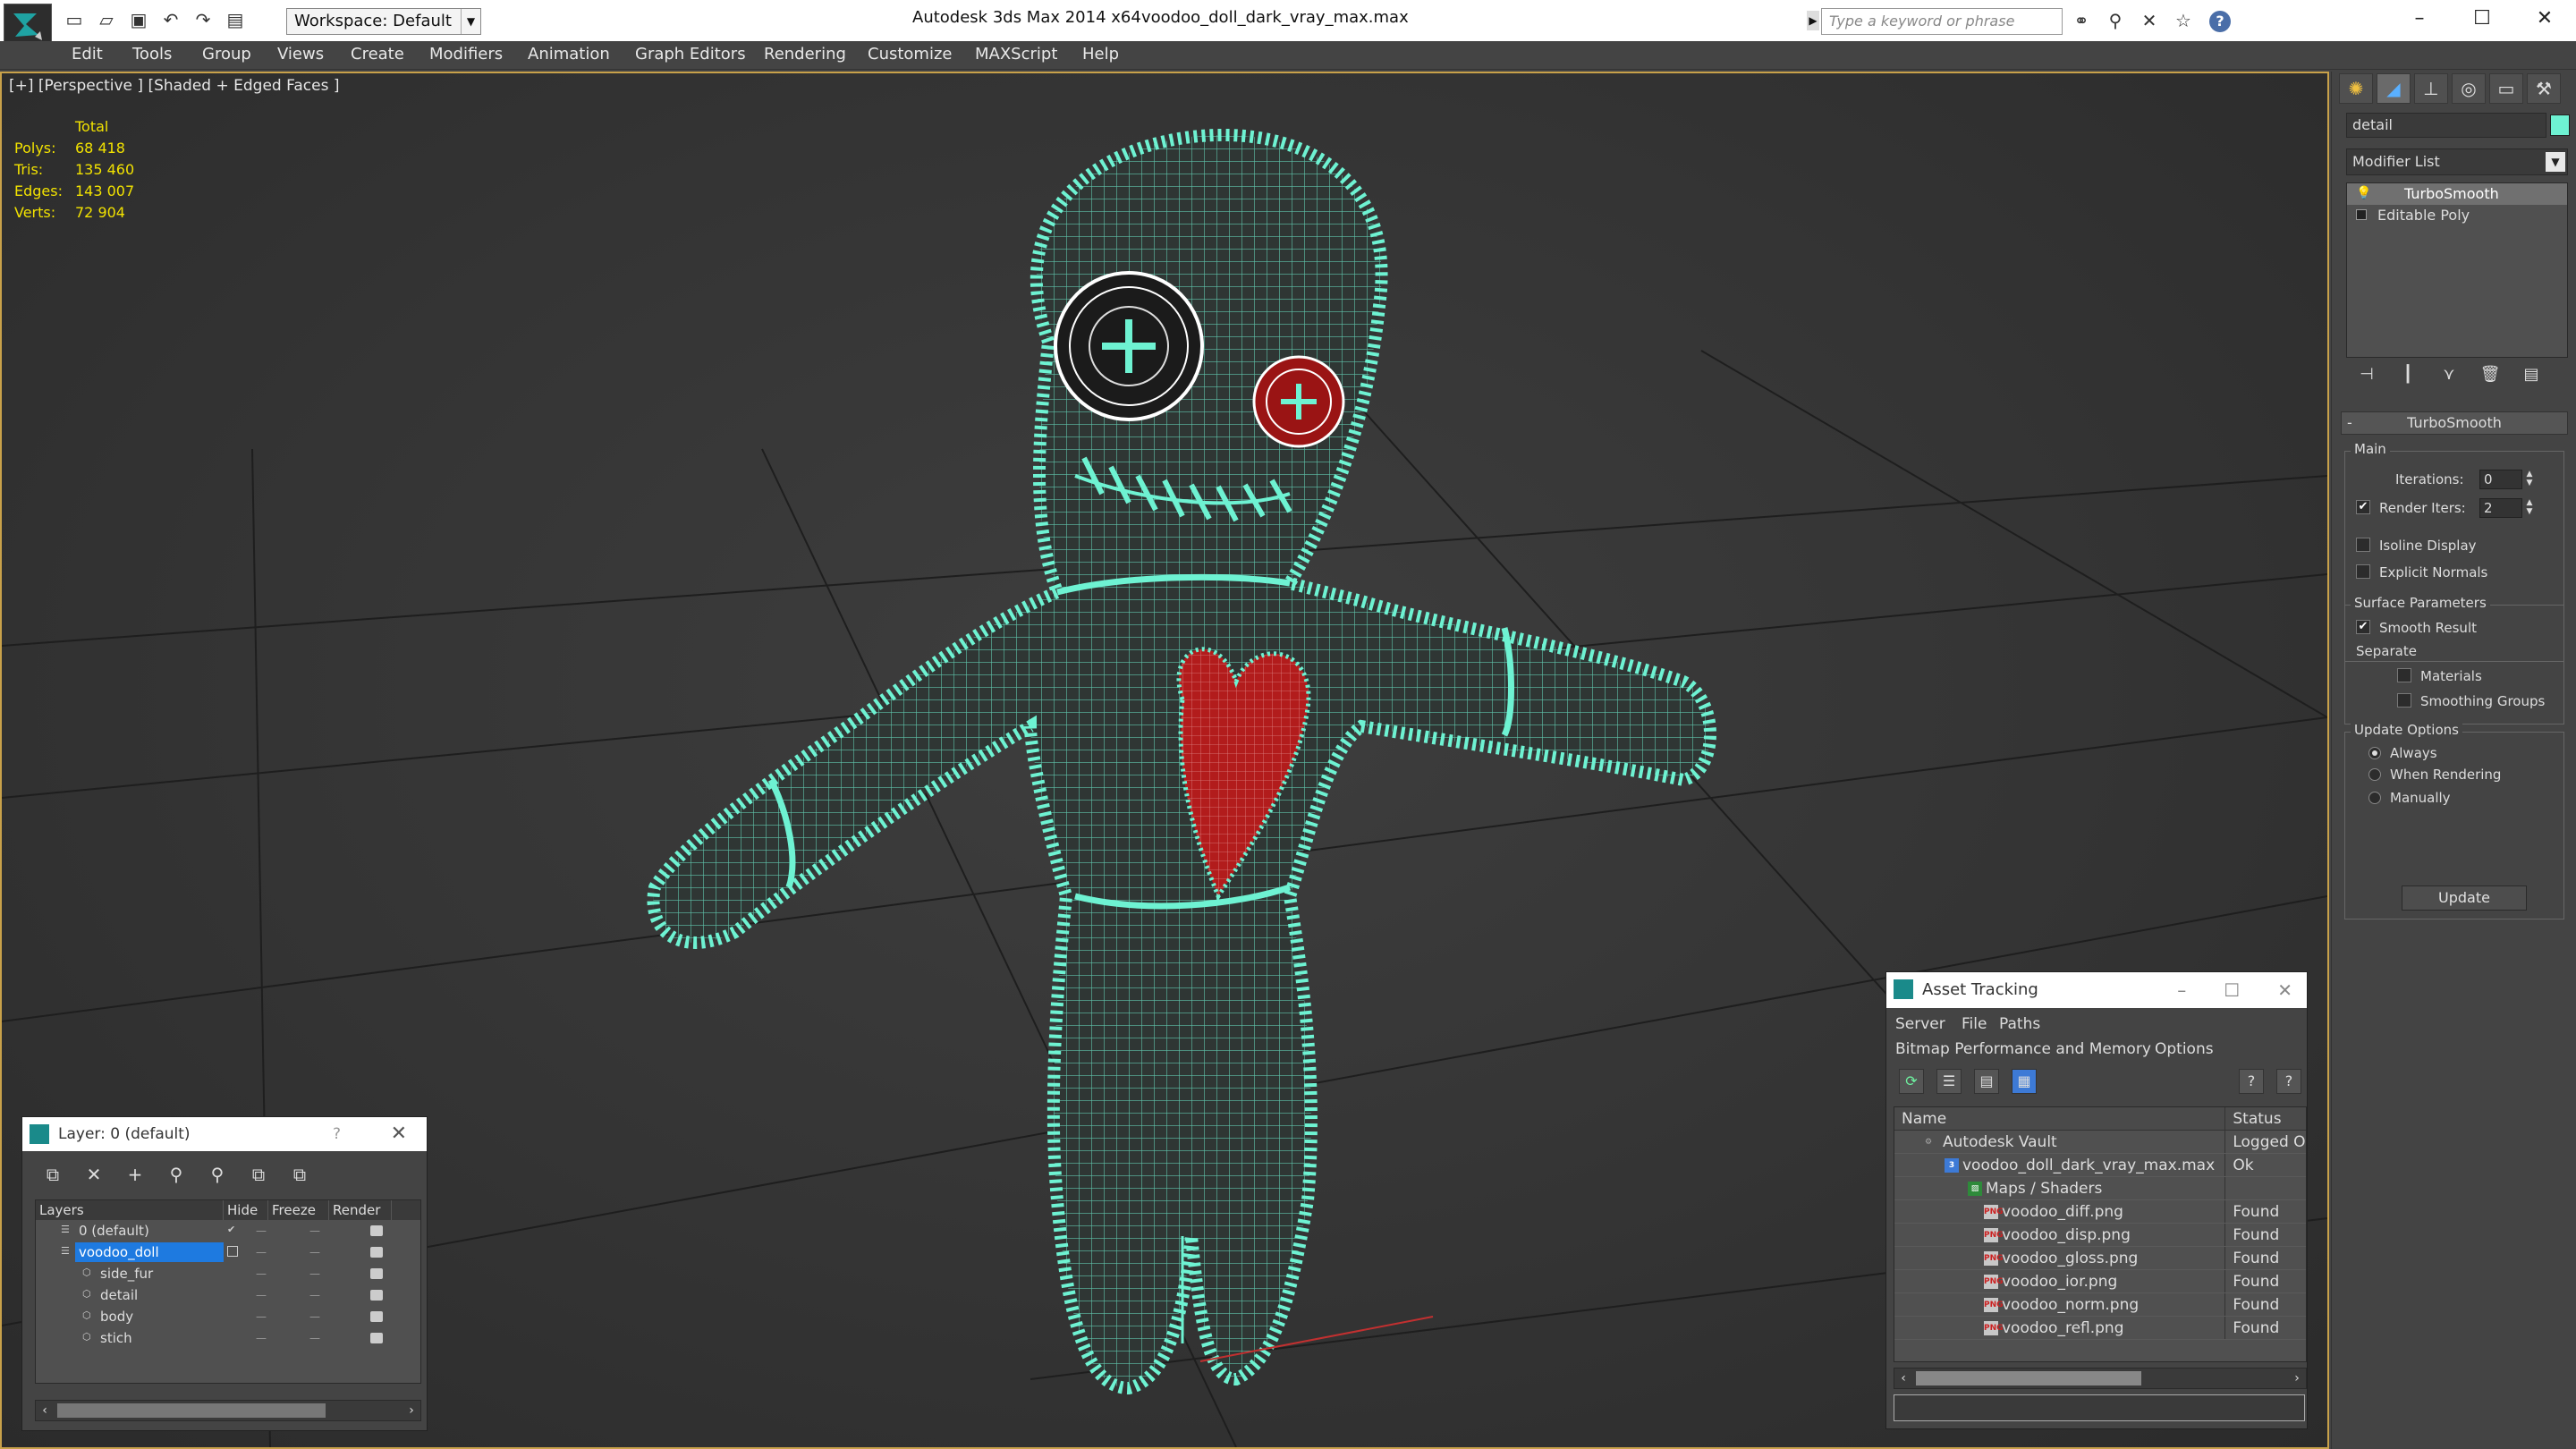 Image resolution: width=2576 pixels, height=1449 pixels. Describe the element at coordinates (2366, 374) in the screenshot. I see `pin-stack-icon: ⊣` at that location.